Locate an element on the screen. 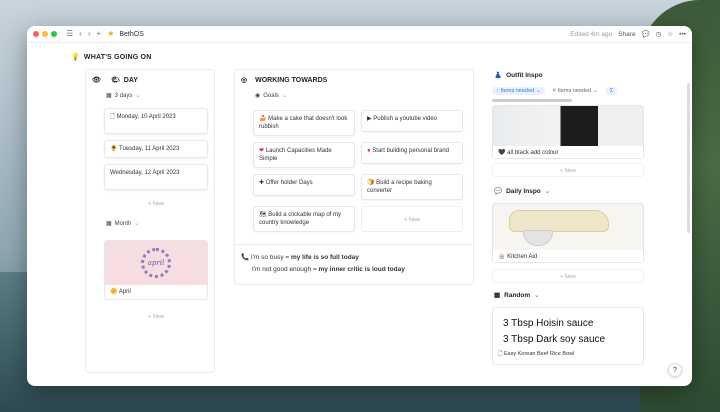 The image size is (720, 412). sun-icon: 🌻 is located at coordinates (114, 149).